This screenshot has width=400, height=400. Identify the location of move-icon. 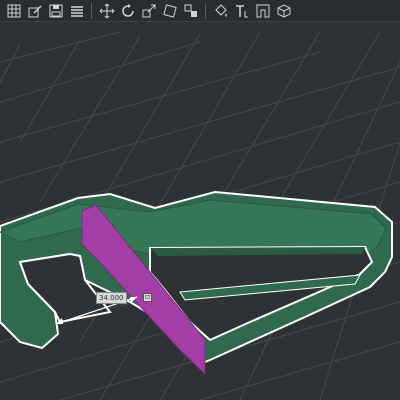
(106, 10).